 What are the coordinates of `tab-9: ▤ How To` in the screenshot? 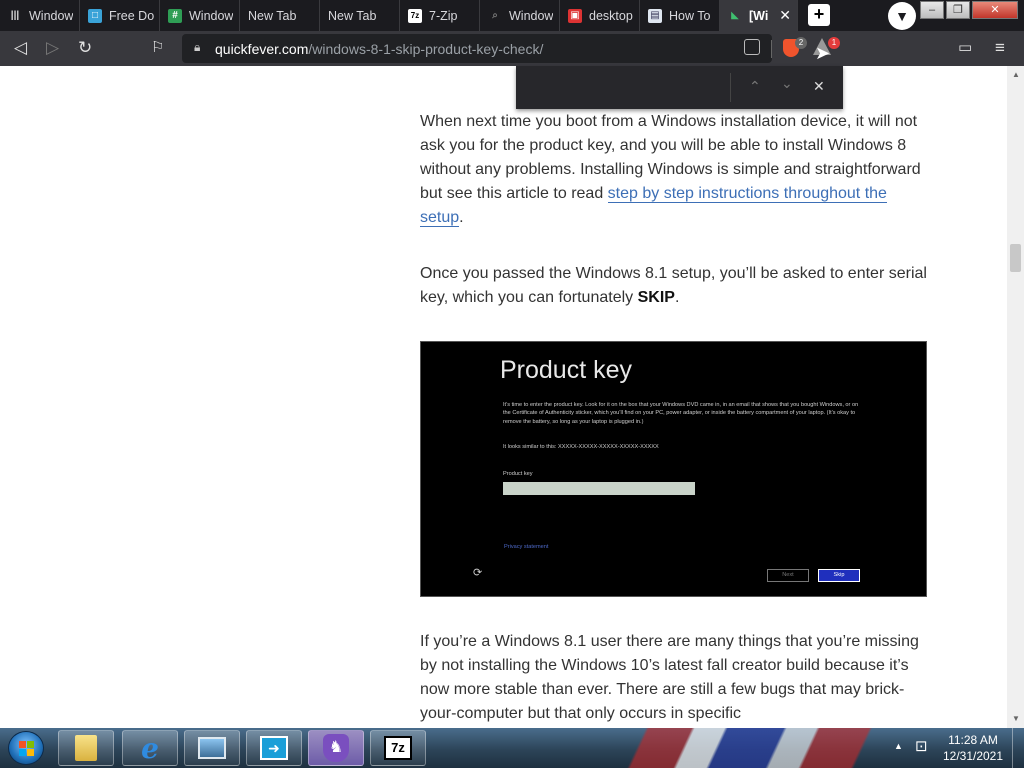 It's located at (680, 15).